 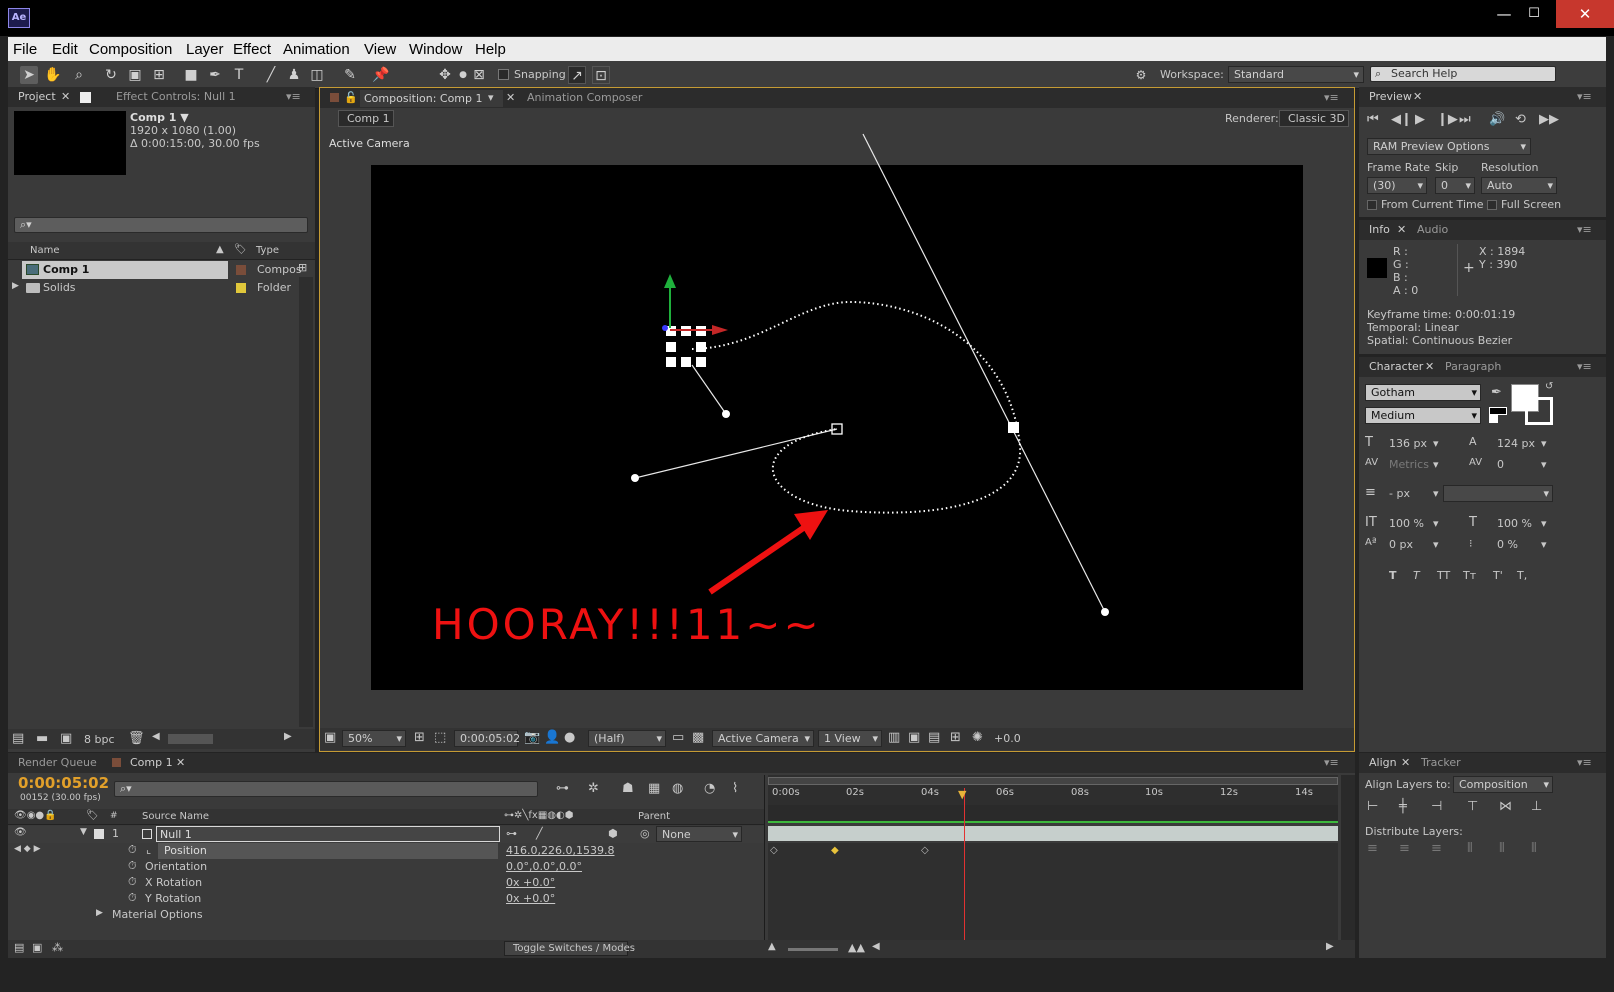 I want to click on work-area-range, so click(x=1053, y=814).